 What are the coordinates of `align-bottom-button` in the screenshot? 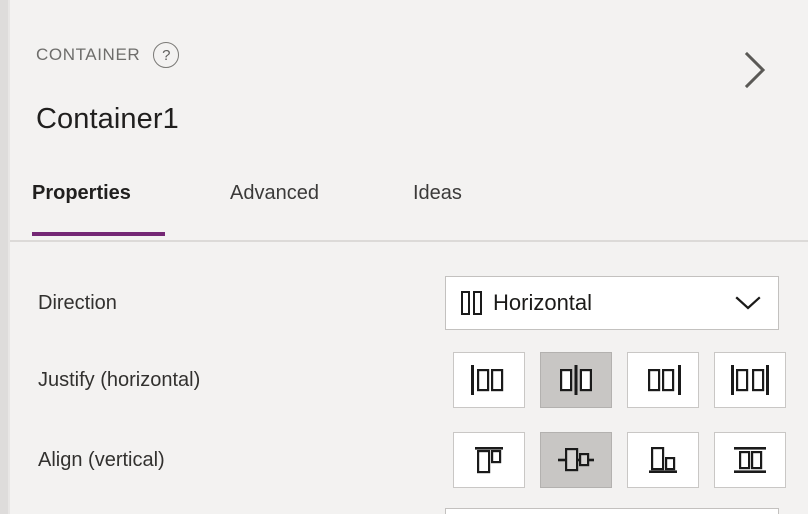 It's located at (663, 460).